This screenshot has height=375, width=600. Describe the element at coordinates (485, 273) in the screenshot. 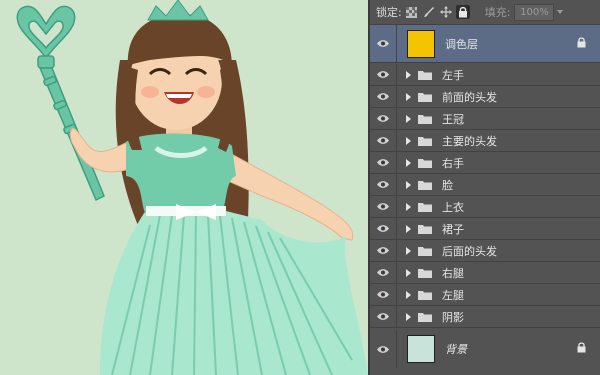

I see `layer-group: 右腿` at that location.